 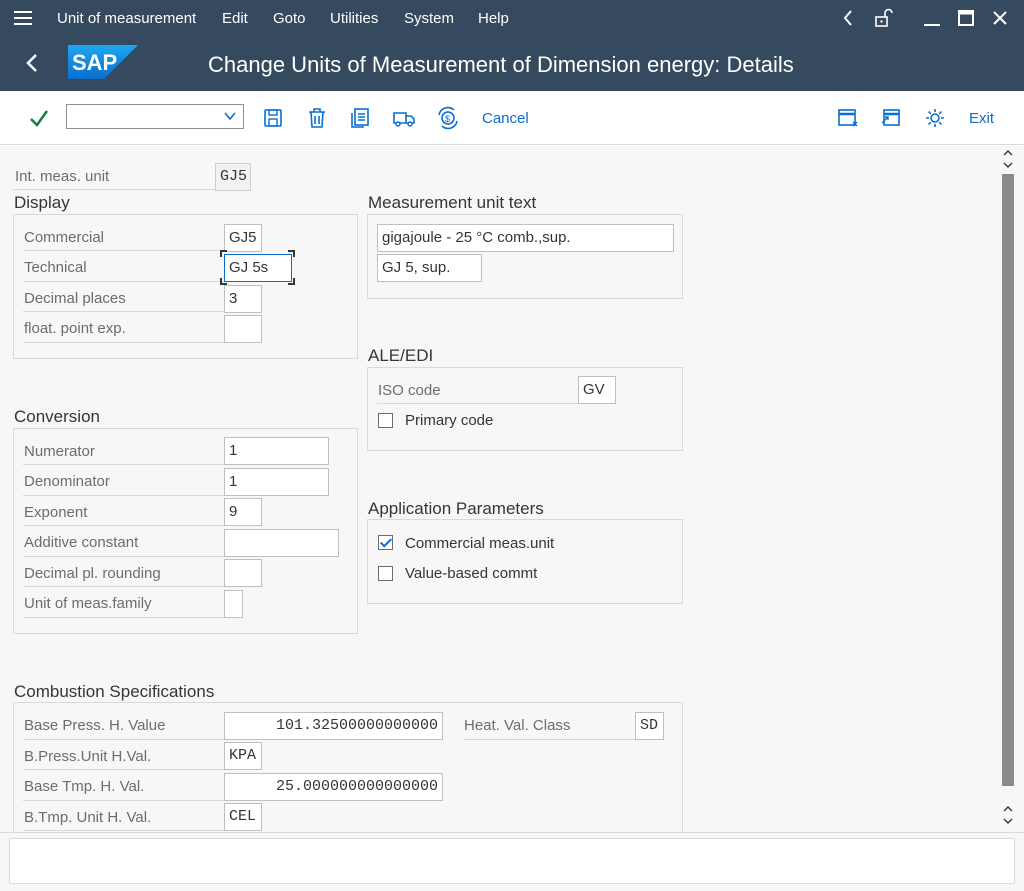 I want to click on numerator-field: 1, so click(x=276, y=451).